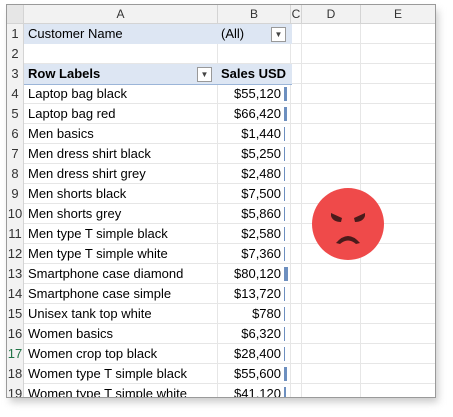  What do you see at coordinates (15, 294) in the screenshot?
I see `row-header-14: 14` at bounding box center [15, 294].